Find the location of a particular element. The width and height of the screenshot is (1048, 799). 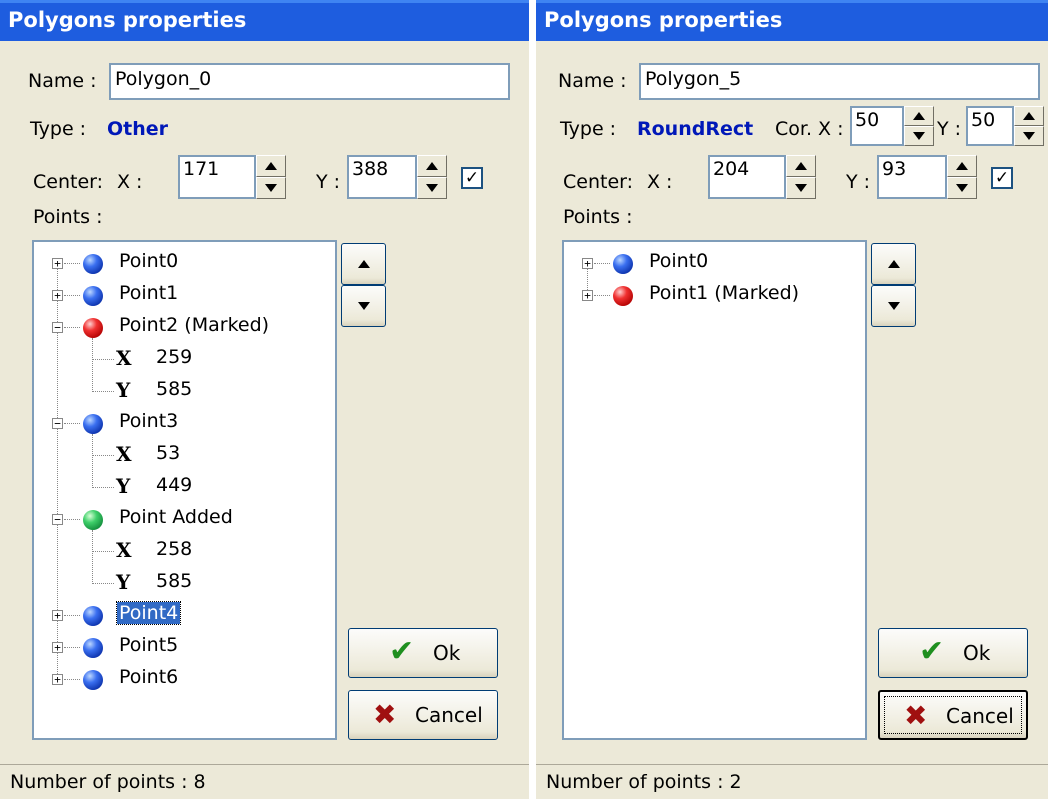

y-coord-icon: Y is located at coordinates (123, 486).